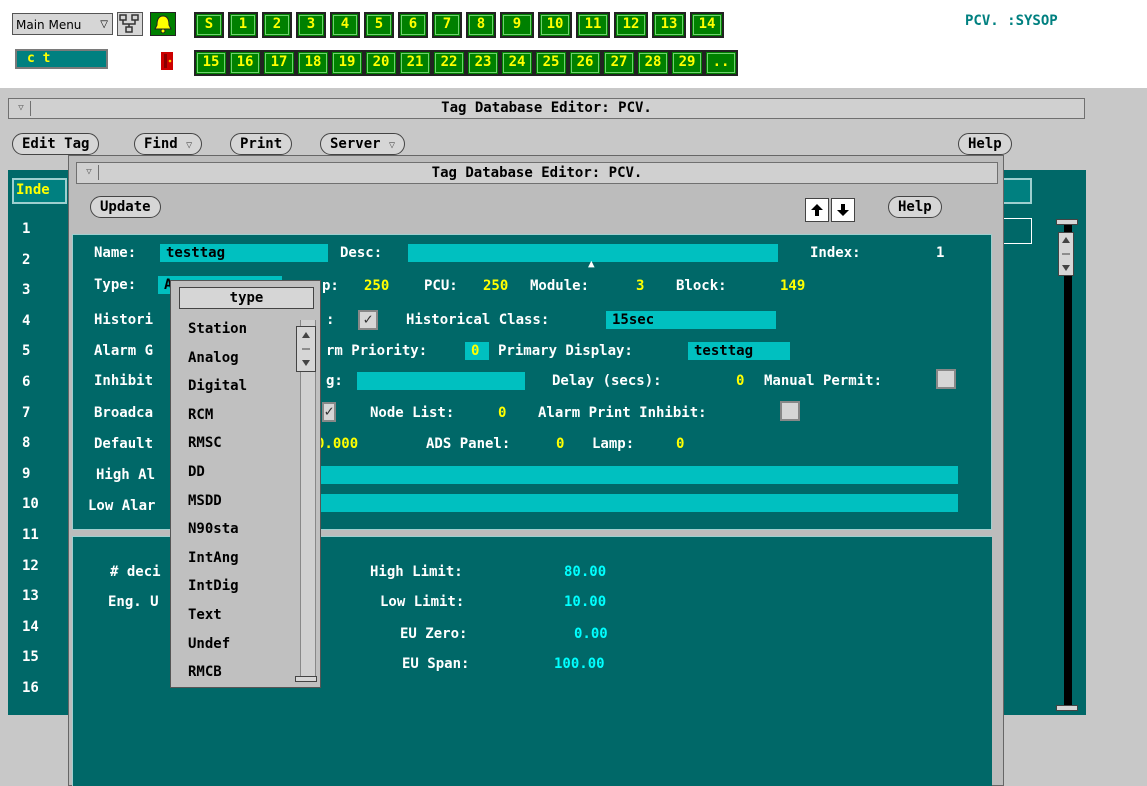  What do you see at coordinates (1068, 465) in the screenshot?
I see `main-scrollbar-track` at bounding box center [1068, 465].